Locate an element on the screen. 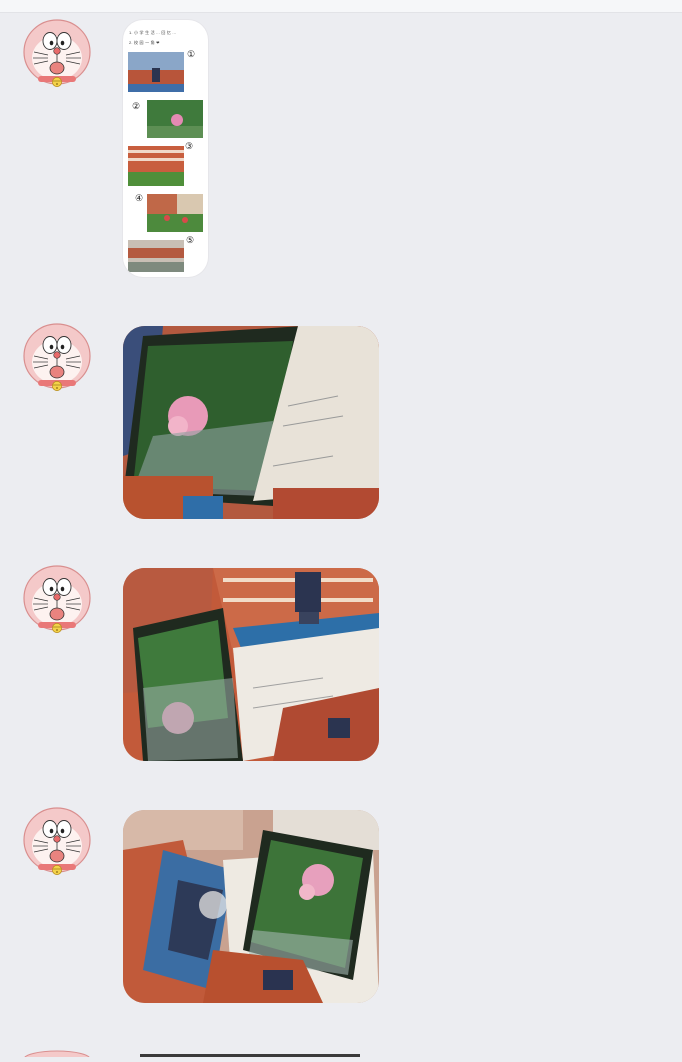 The image size is (682, 1062). long-image-bubble: 1. 小 学 生 活 ... 回 忆 ... 2. 校 园 一 角 ❤ ① ② is located at coordinates (165, 148).